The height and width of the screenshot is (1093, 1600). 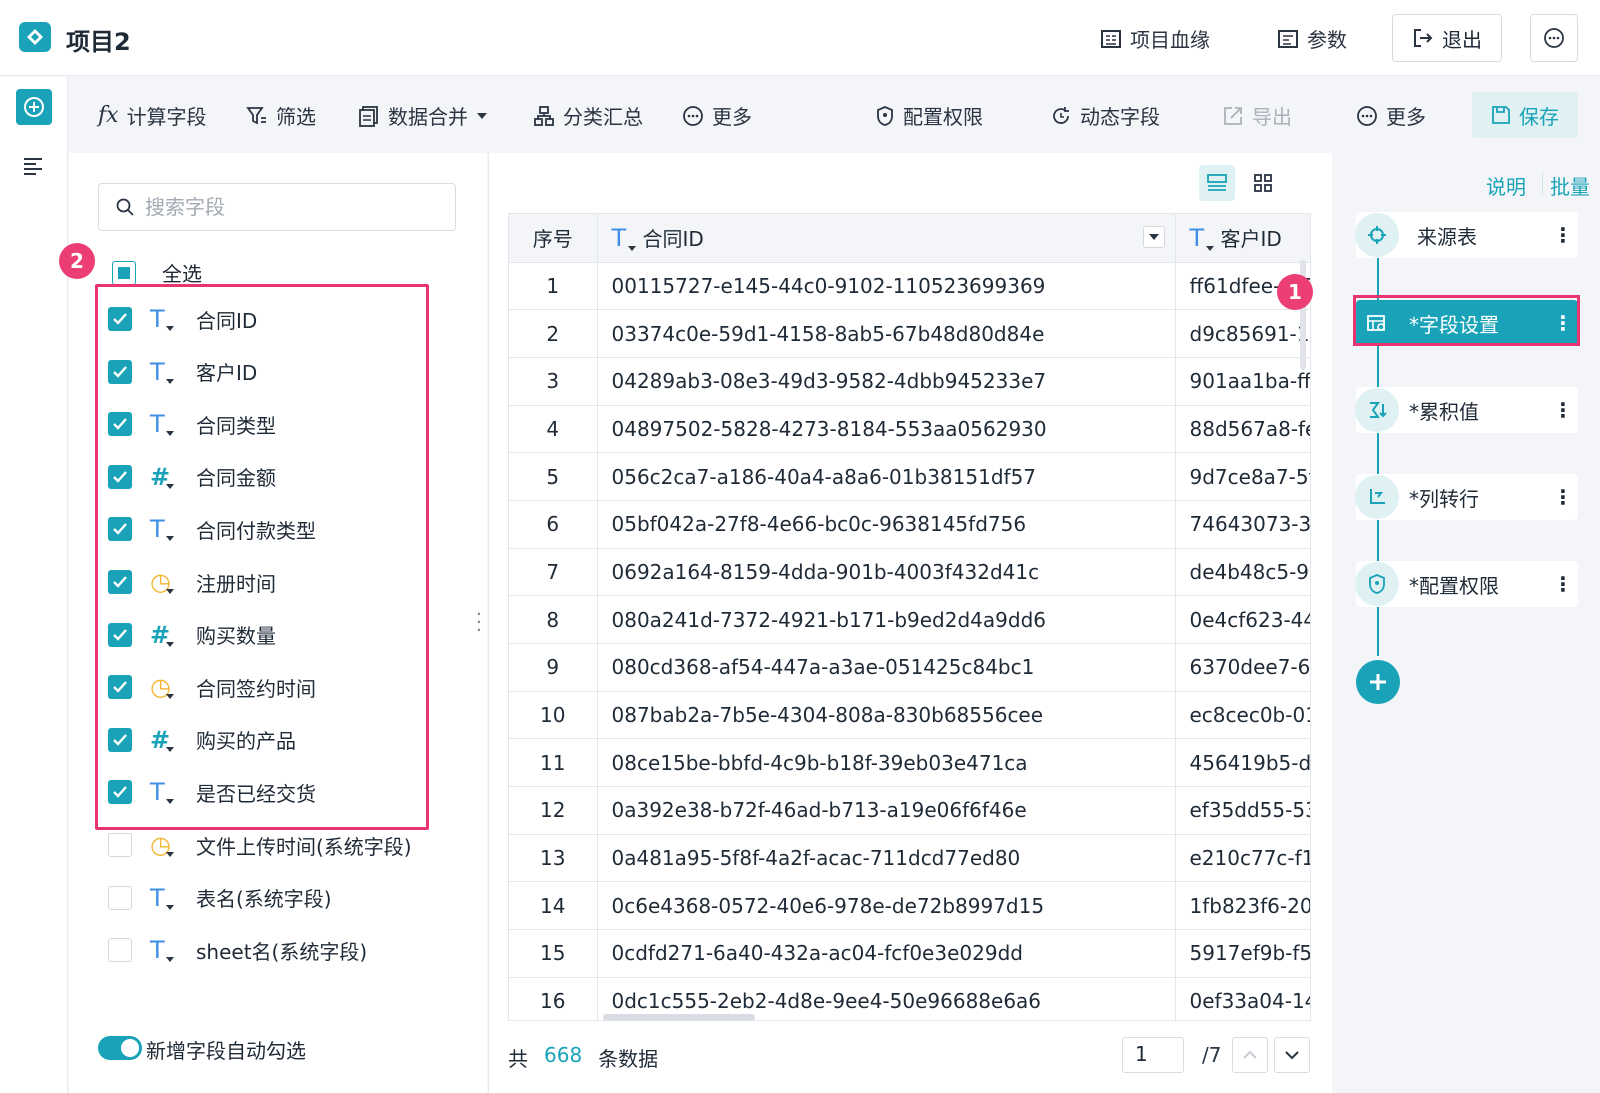 I want to click on save-button: 保存, so click(x=1525, y=115).